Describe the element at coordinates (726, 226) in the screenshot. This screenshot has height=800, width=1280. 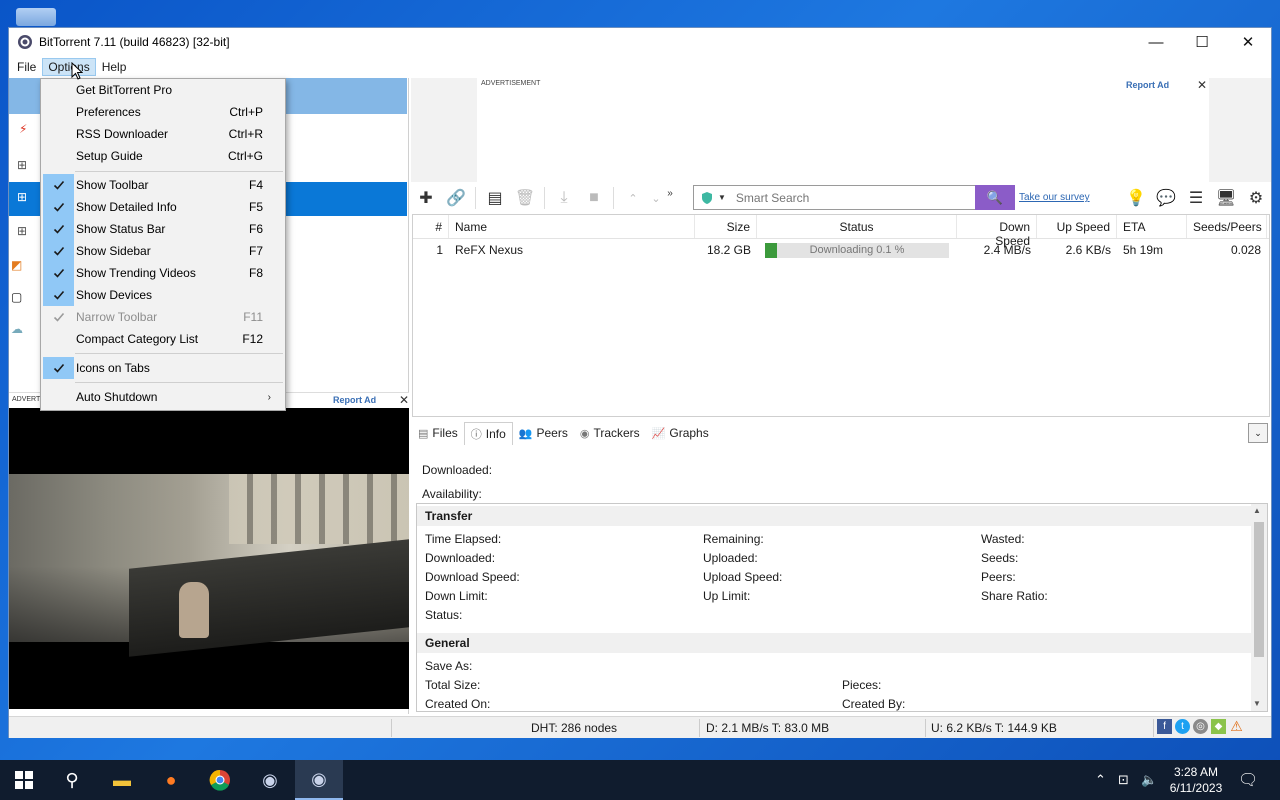
I see `column-header-size: Size` at that location.